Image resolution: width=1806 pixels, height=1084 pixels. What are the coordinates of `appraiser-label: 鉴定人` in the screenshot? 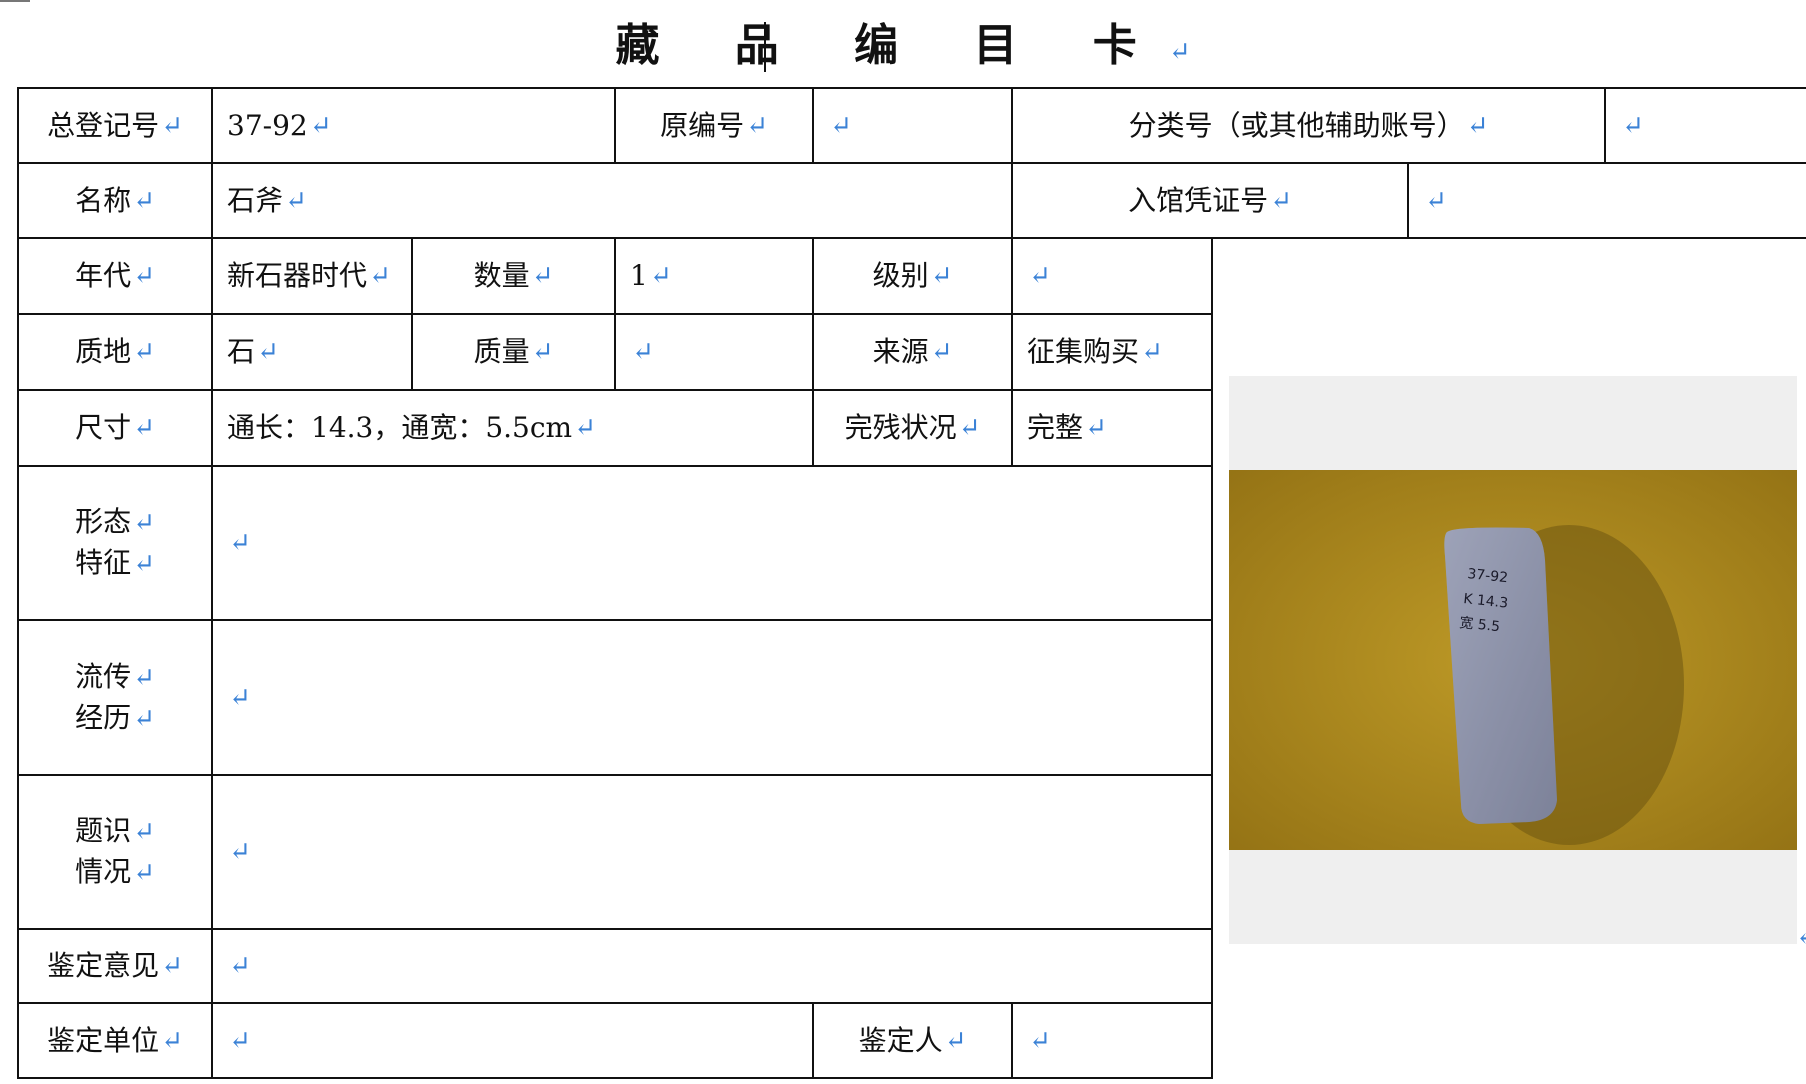 It's located at (900, 1040).